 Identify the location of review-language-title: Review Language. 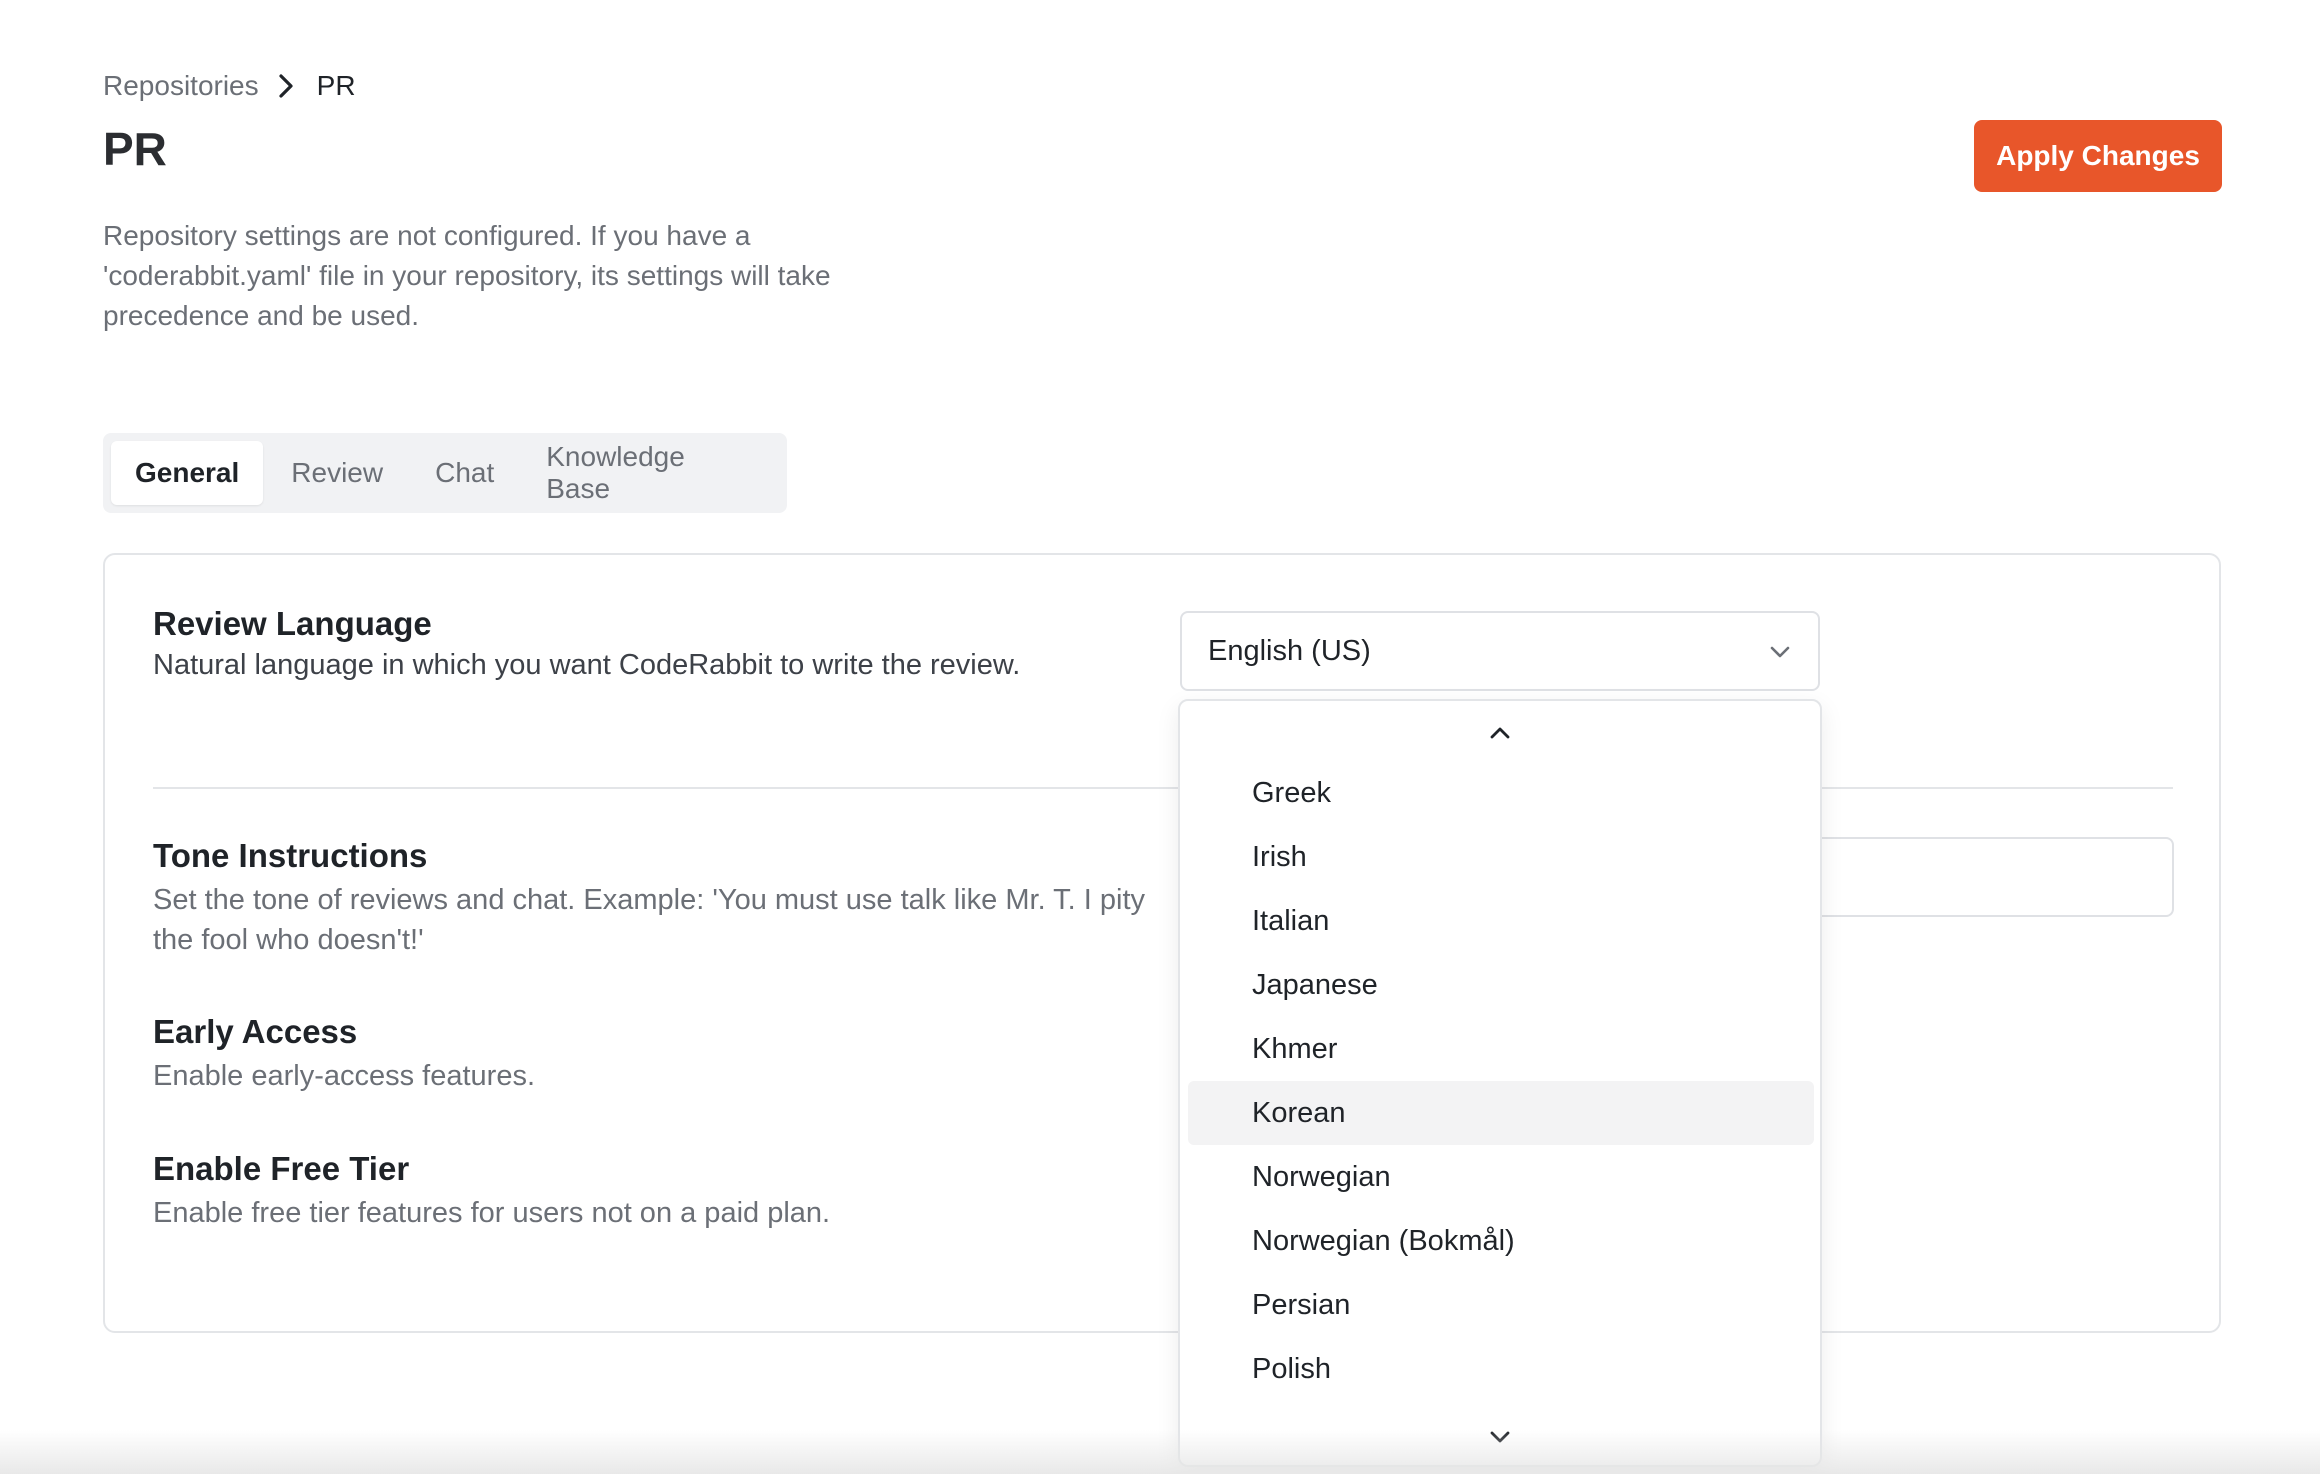
(292, 623).